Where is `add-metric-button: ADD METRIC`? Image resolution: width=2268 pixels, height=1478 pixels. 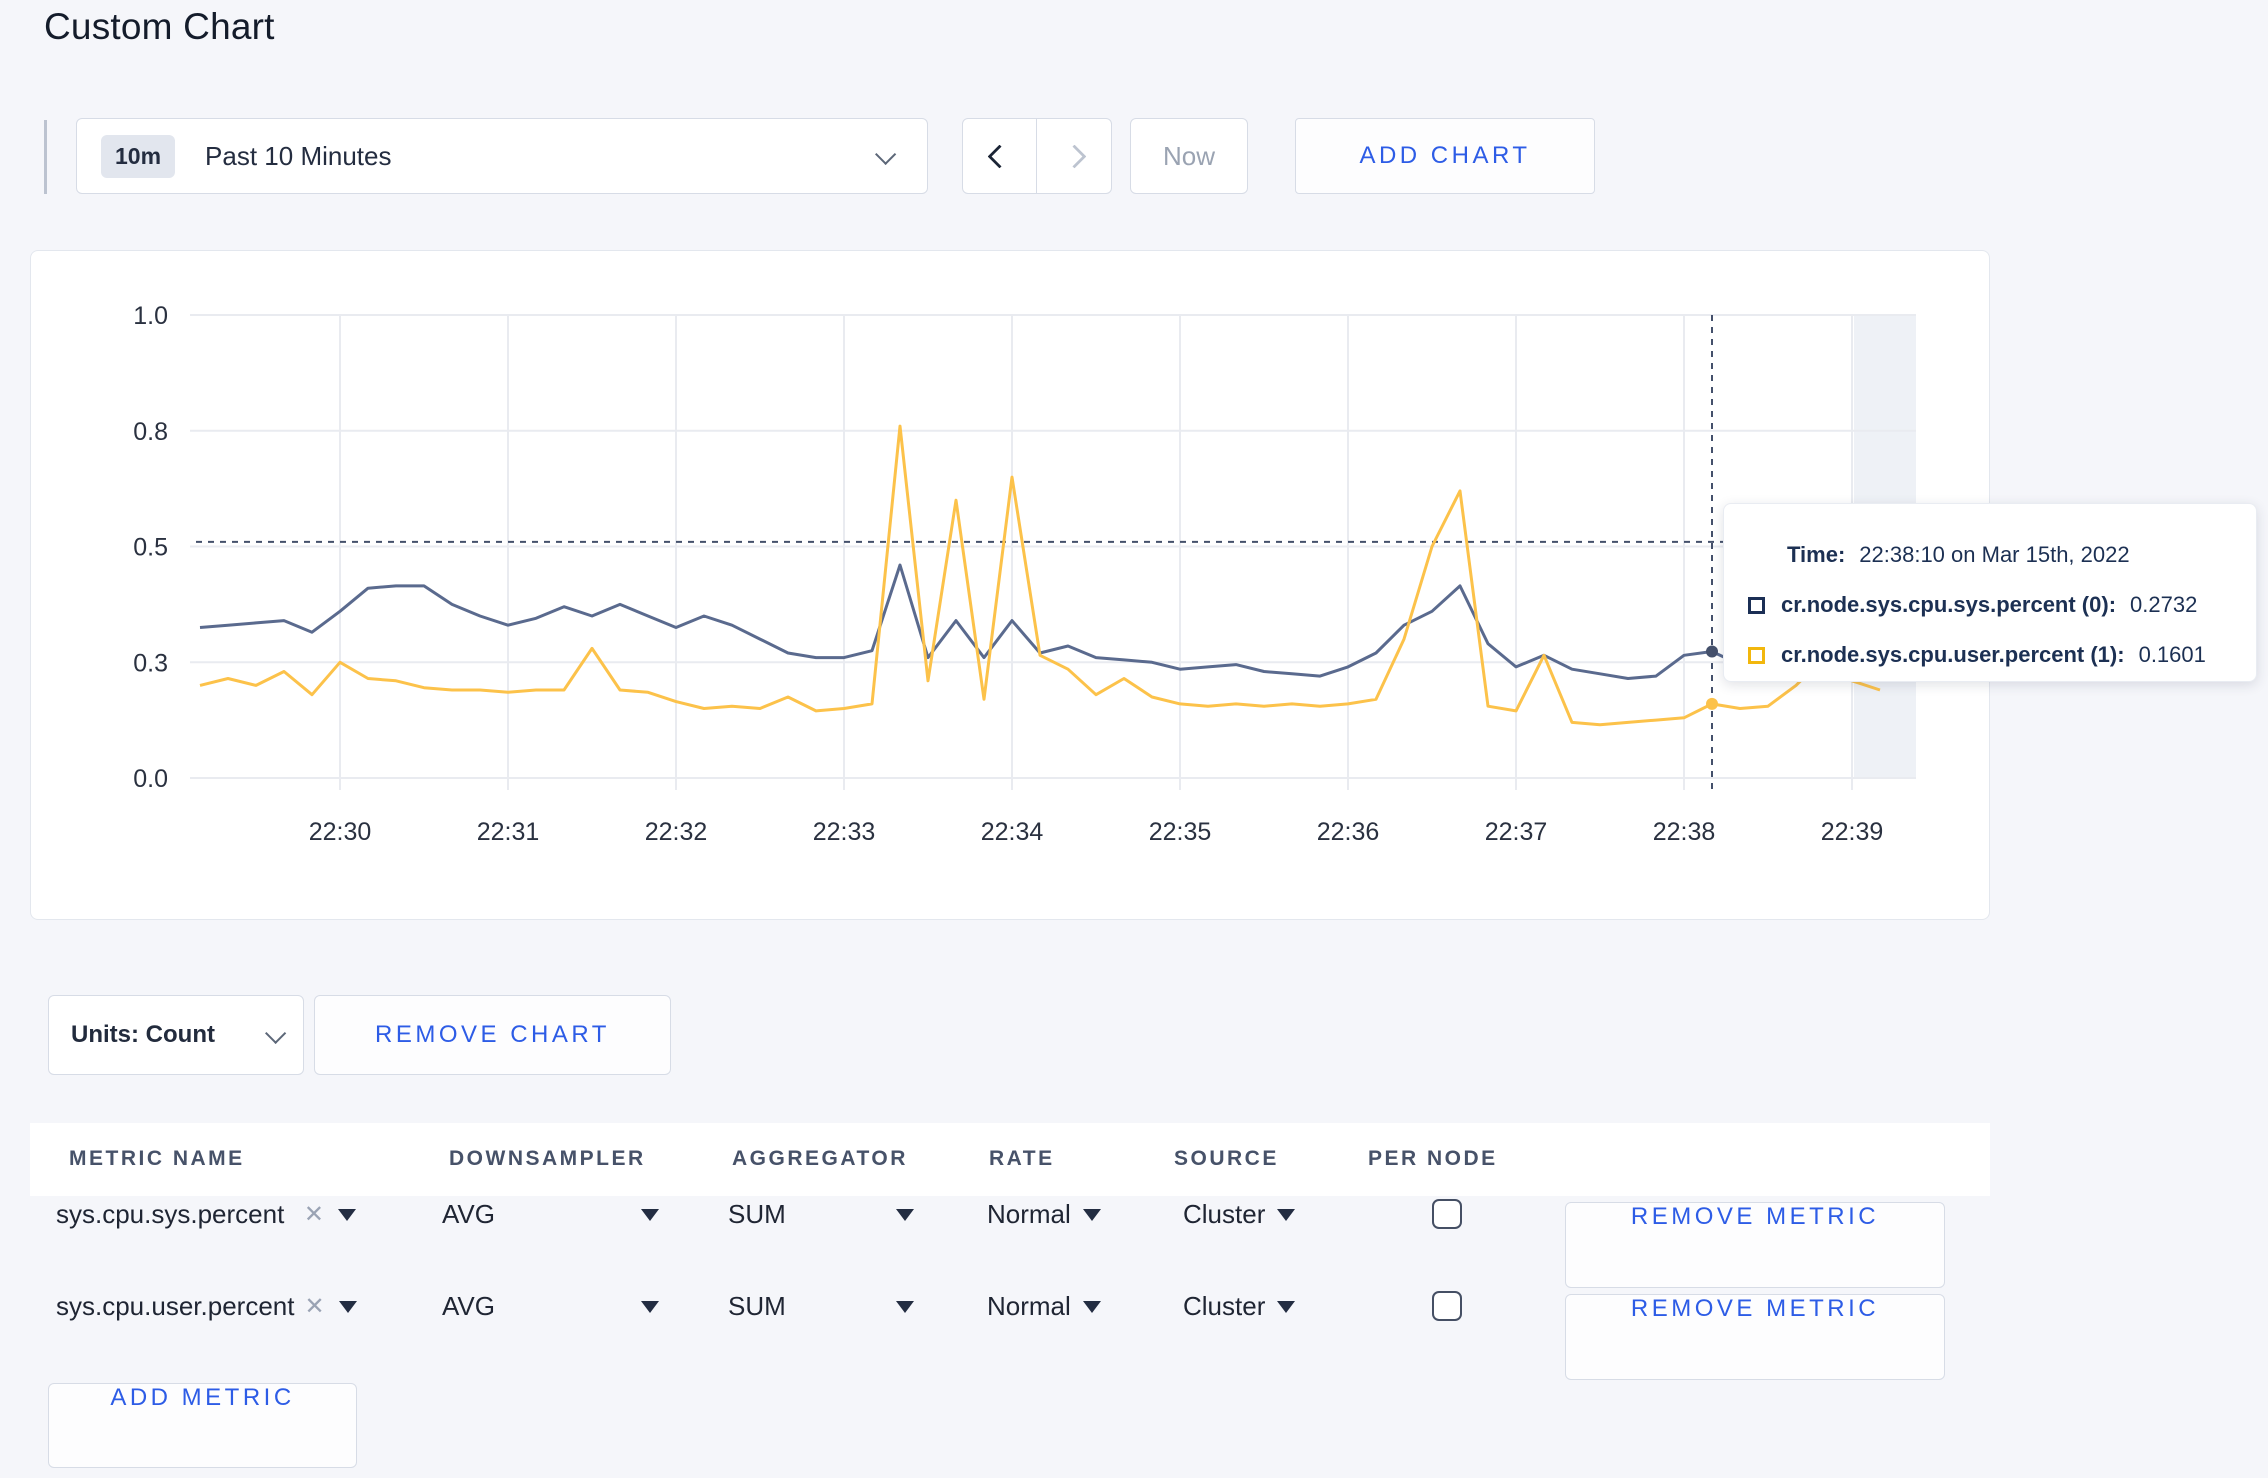
add-metric-button: ADD METRIC is located at coordinates (202, 1425).